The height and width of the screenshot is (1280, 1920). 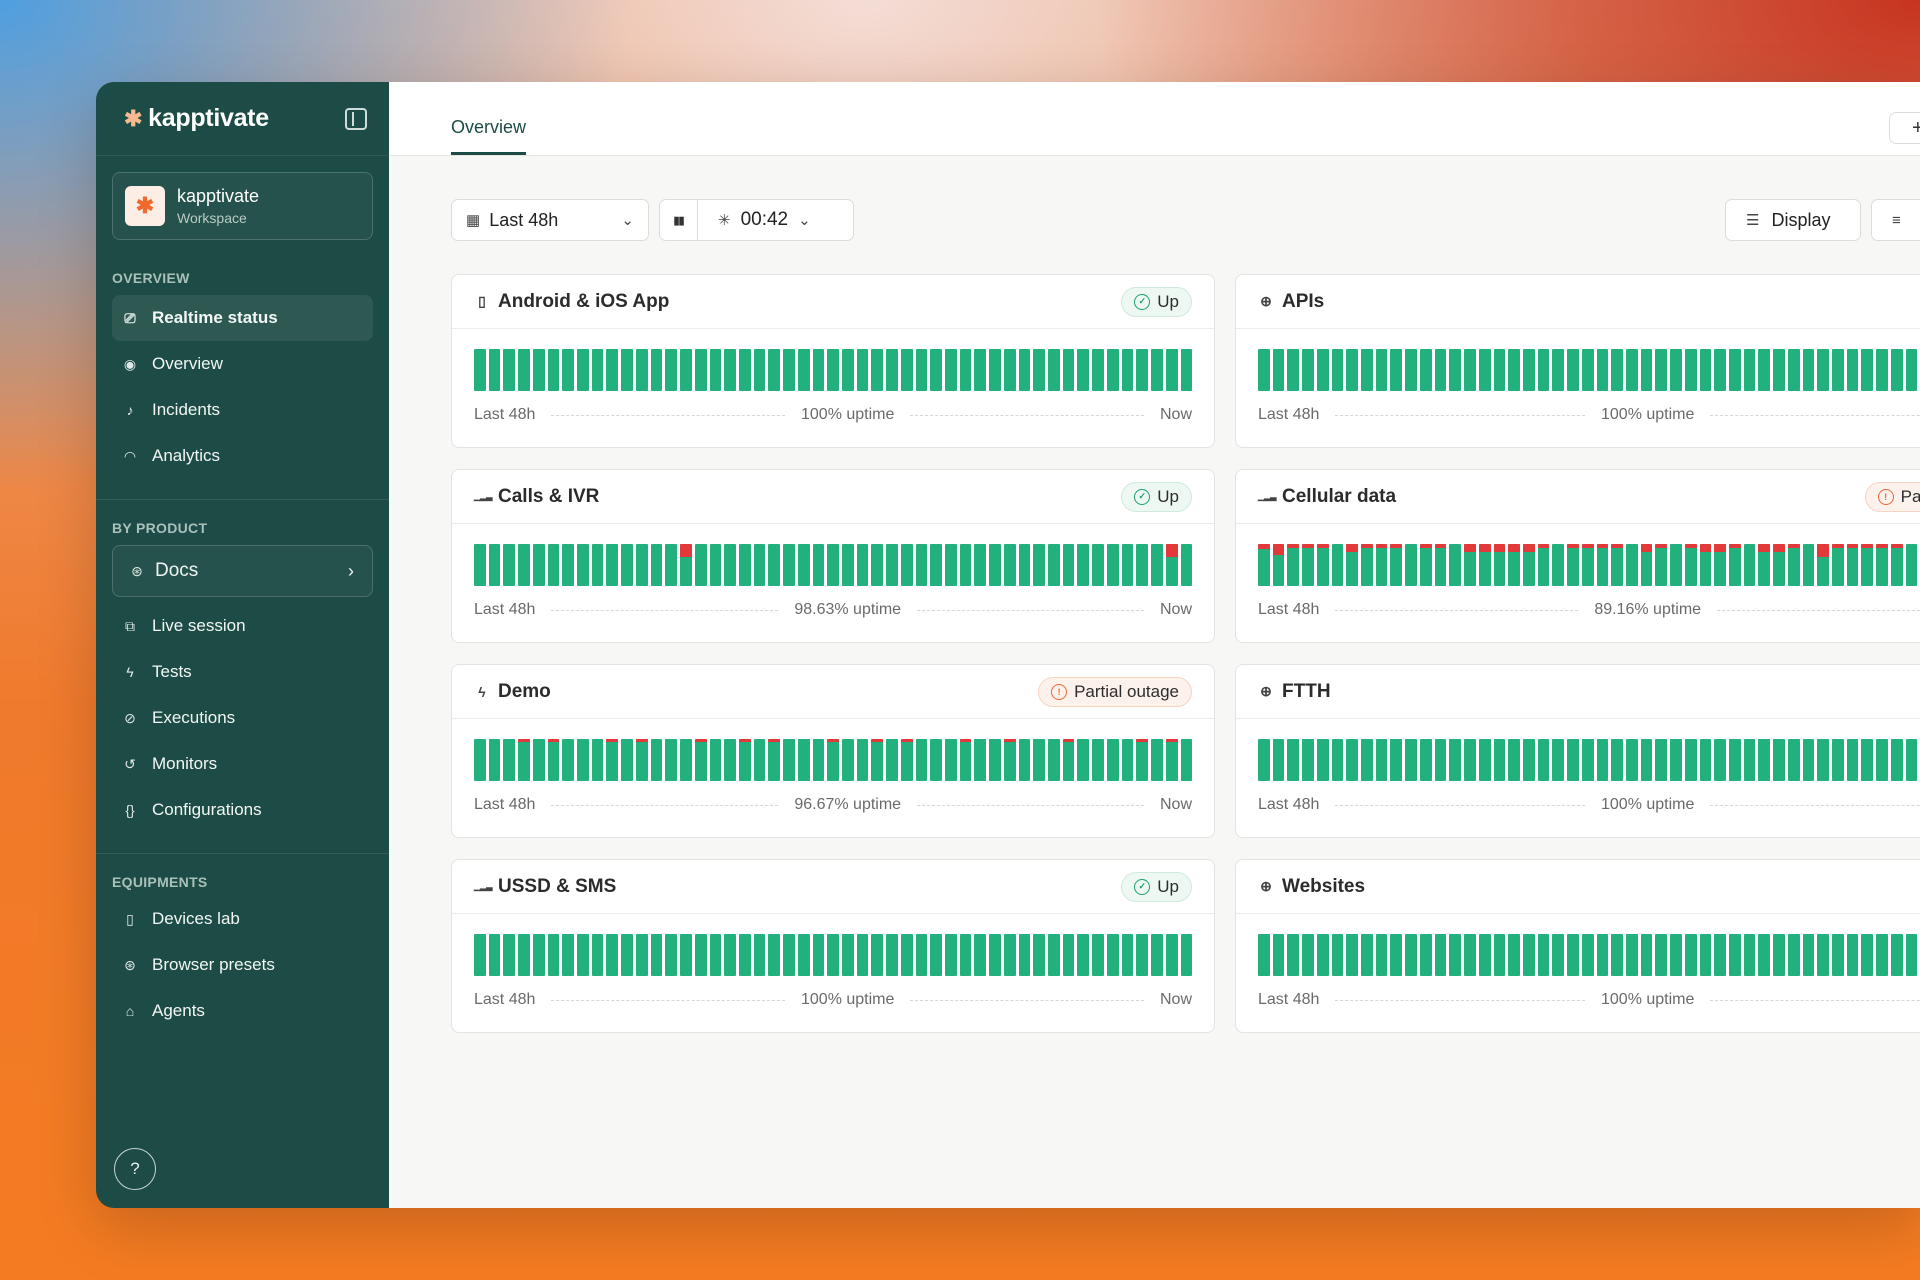 What do you see at coordinates (242, 965) in the screenshot?
I see `sidebar-item-browser-presets: ⊛ Browser presets` at bounding box center [242, 965].